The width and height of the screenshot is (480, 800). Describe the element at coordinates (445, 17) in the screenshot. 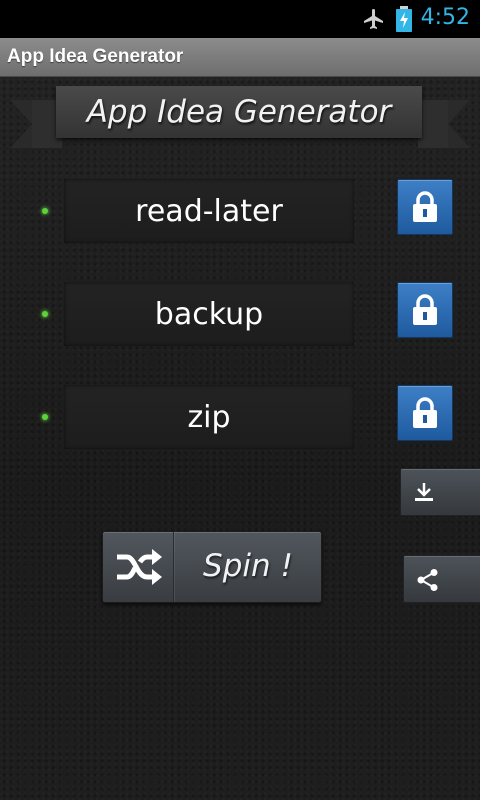

I see `status-clock: 4:52` at that location.